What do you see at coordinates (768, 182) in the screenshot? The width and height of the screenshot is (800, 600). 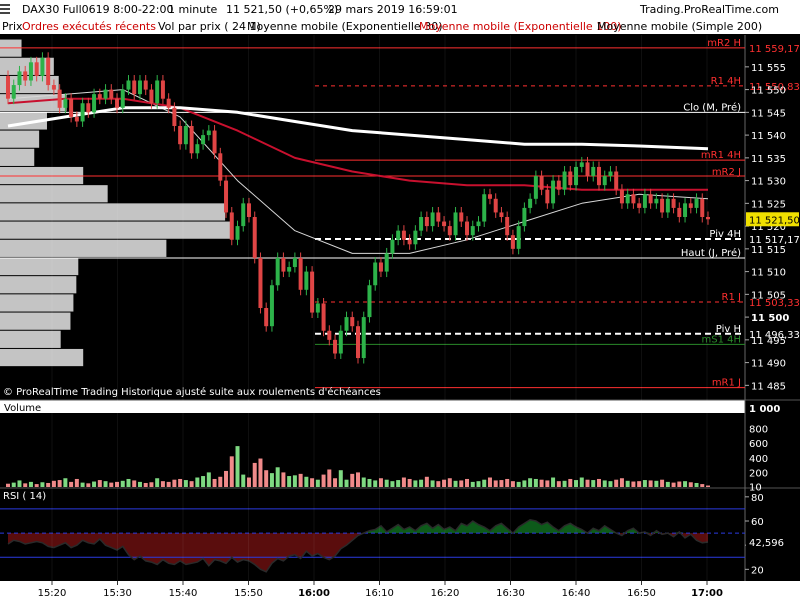 I see `price-tick-label: 11 530` at bounding box center [768, 182].